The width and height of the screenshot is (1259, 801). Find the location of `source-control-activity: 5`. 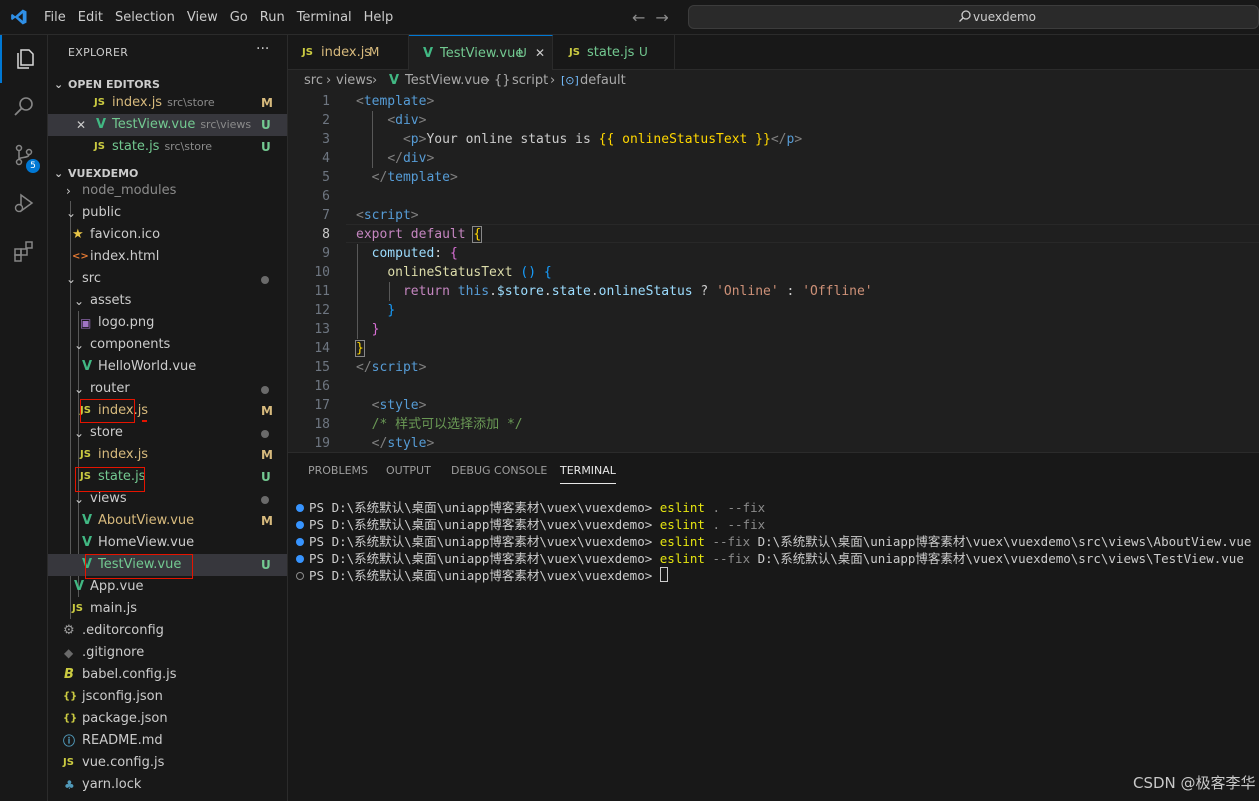

source-control-activity: 5 is located at coordinates (24, 155).